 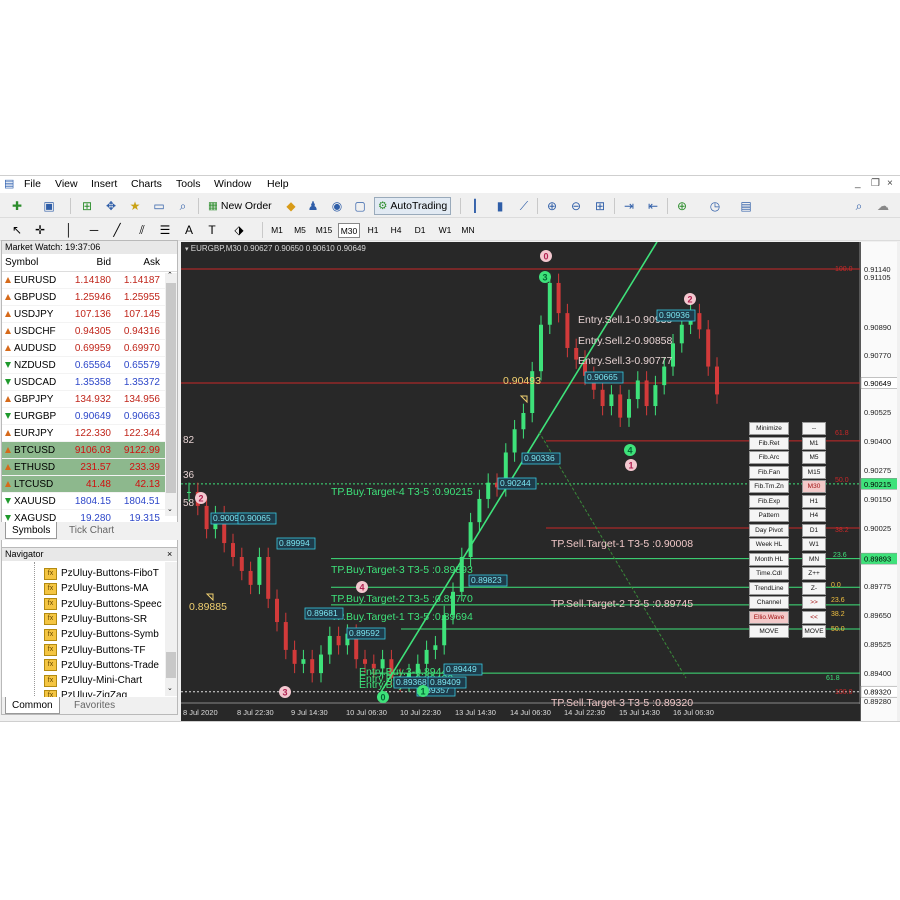 What do you see at coordinates (373, 230) in the screenshot?
I see `tf-h1: H1` at bounding box center [373, 230].